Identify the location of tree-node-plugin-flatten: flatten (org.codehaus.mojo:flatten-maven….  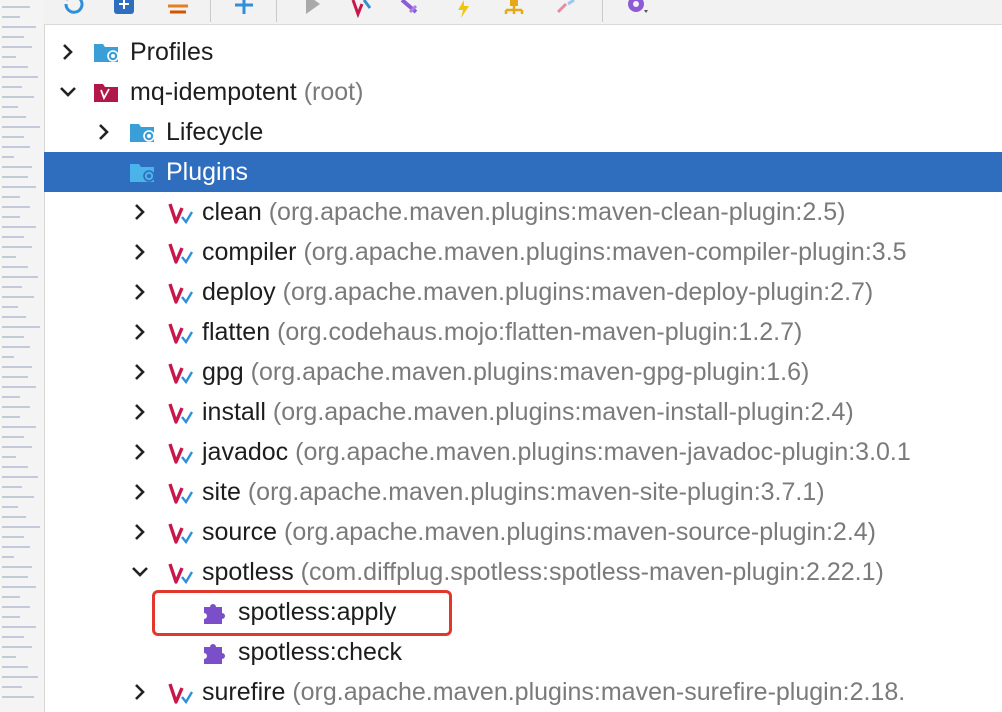
(523, 332).